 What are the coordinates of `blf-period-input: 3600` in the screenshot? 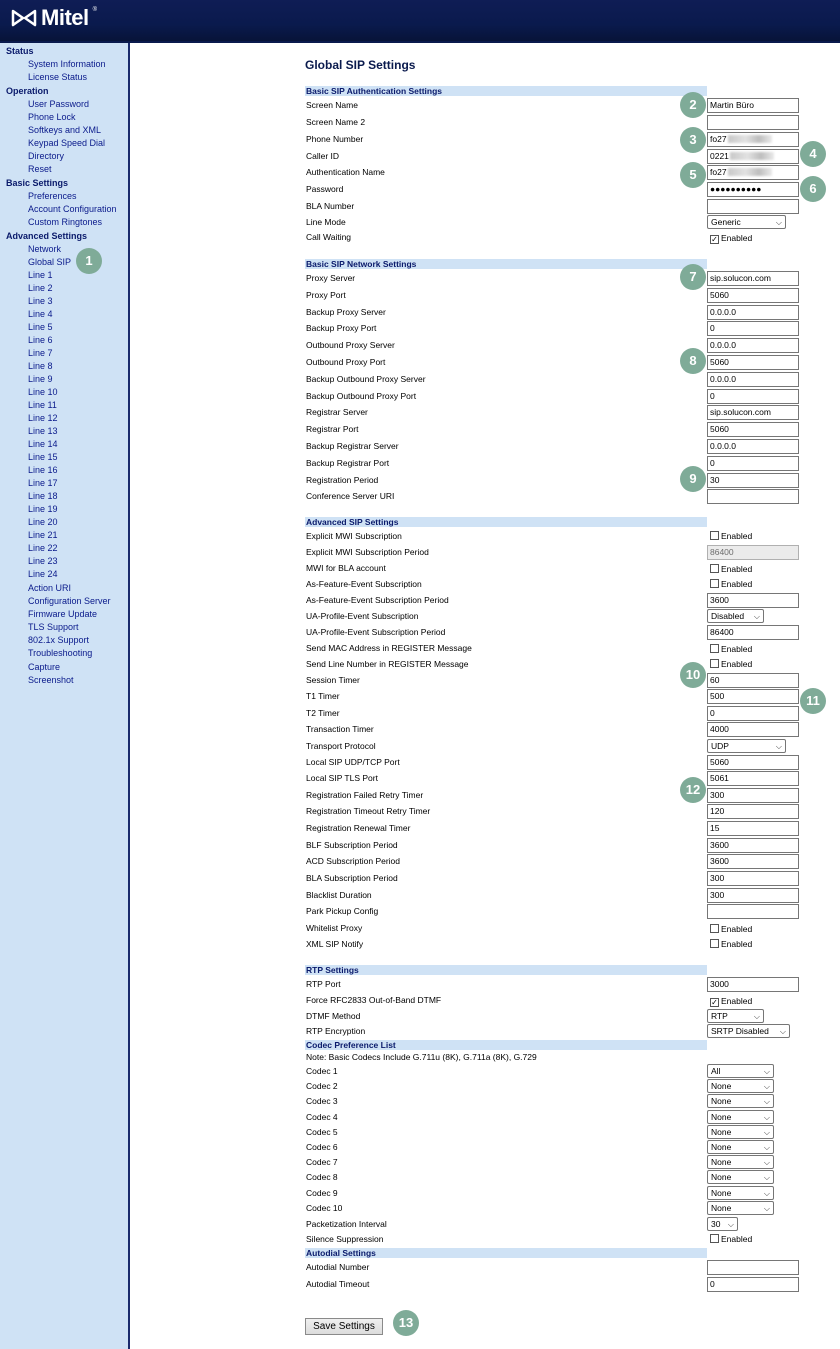 It's located at (753, 845).